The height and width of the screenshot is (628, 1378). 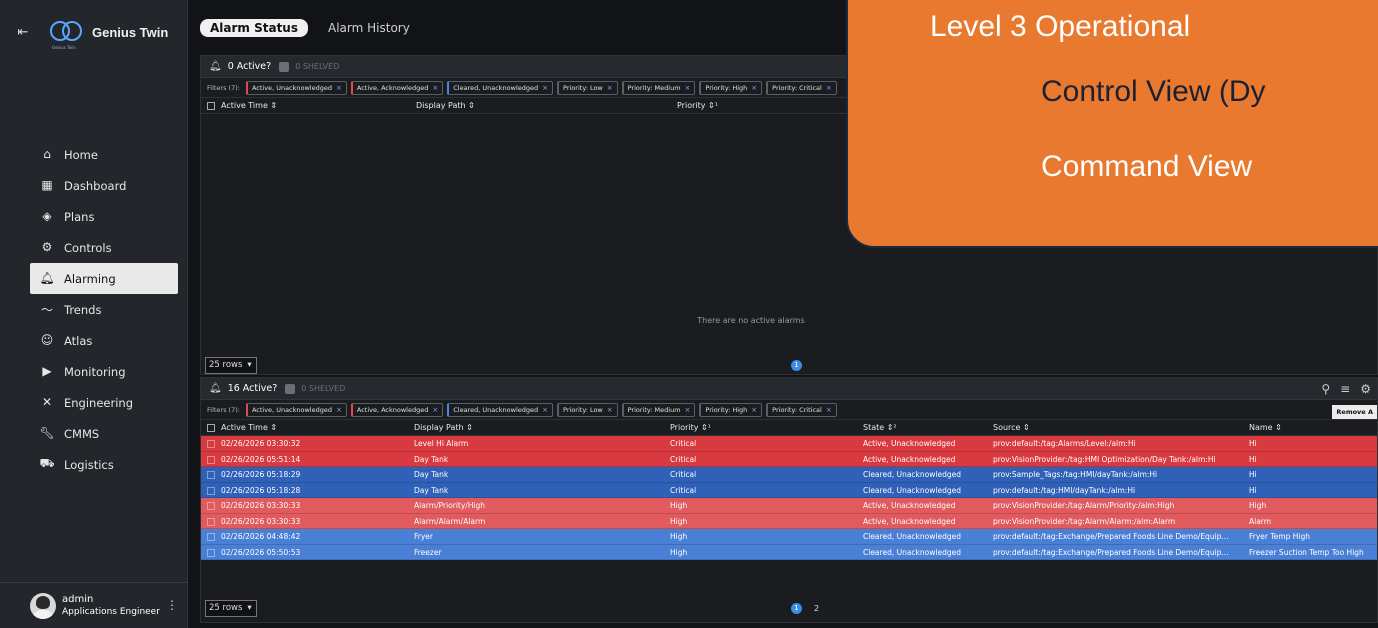 I want to click on shelve-icon, so click(x=290, y=388).